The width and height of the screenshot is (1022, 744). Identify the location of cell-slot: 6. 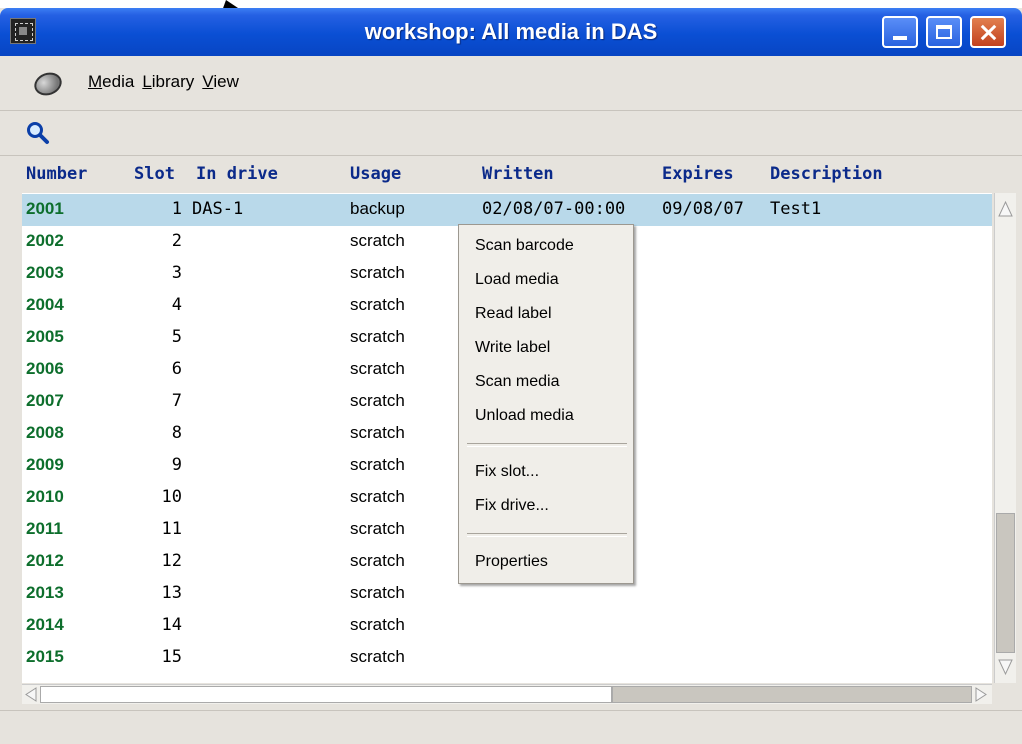
(176, 369).